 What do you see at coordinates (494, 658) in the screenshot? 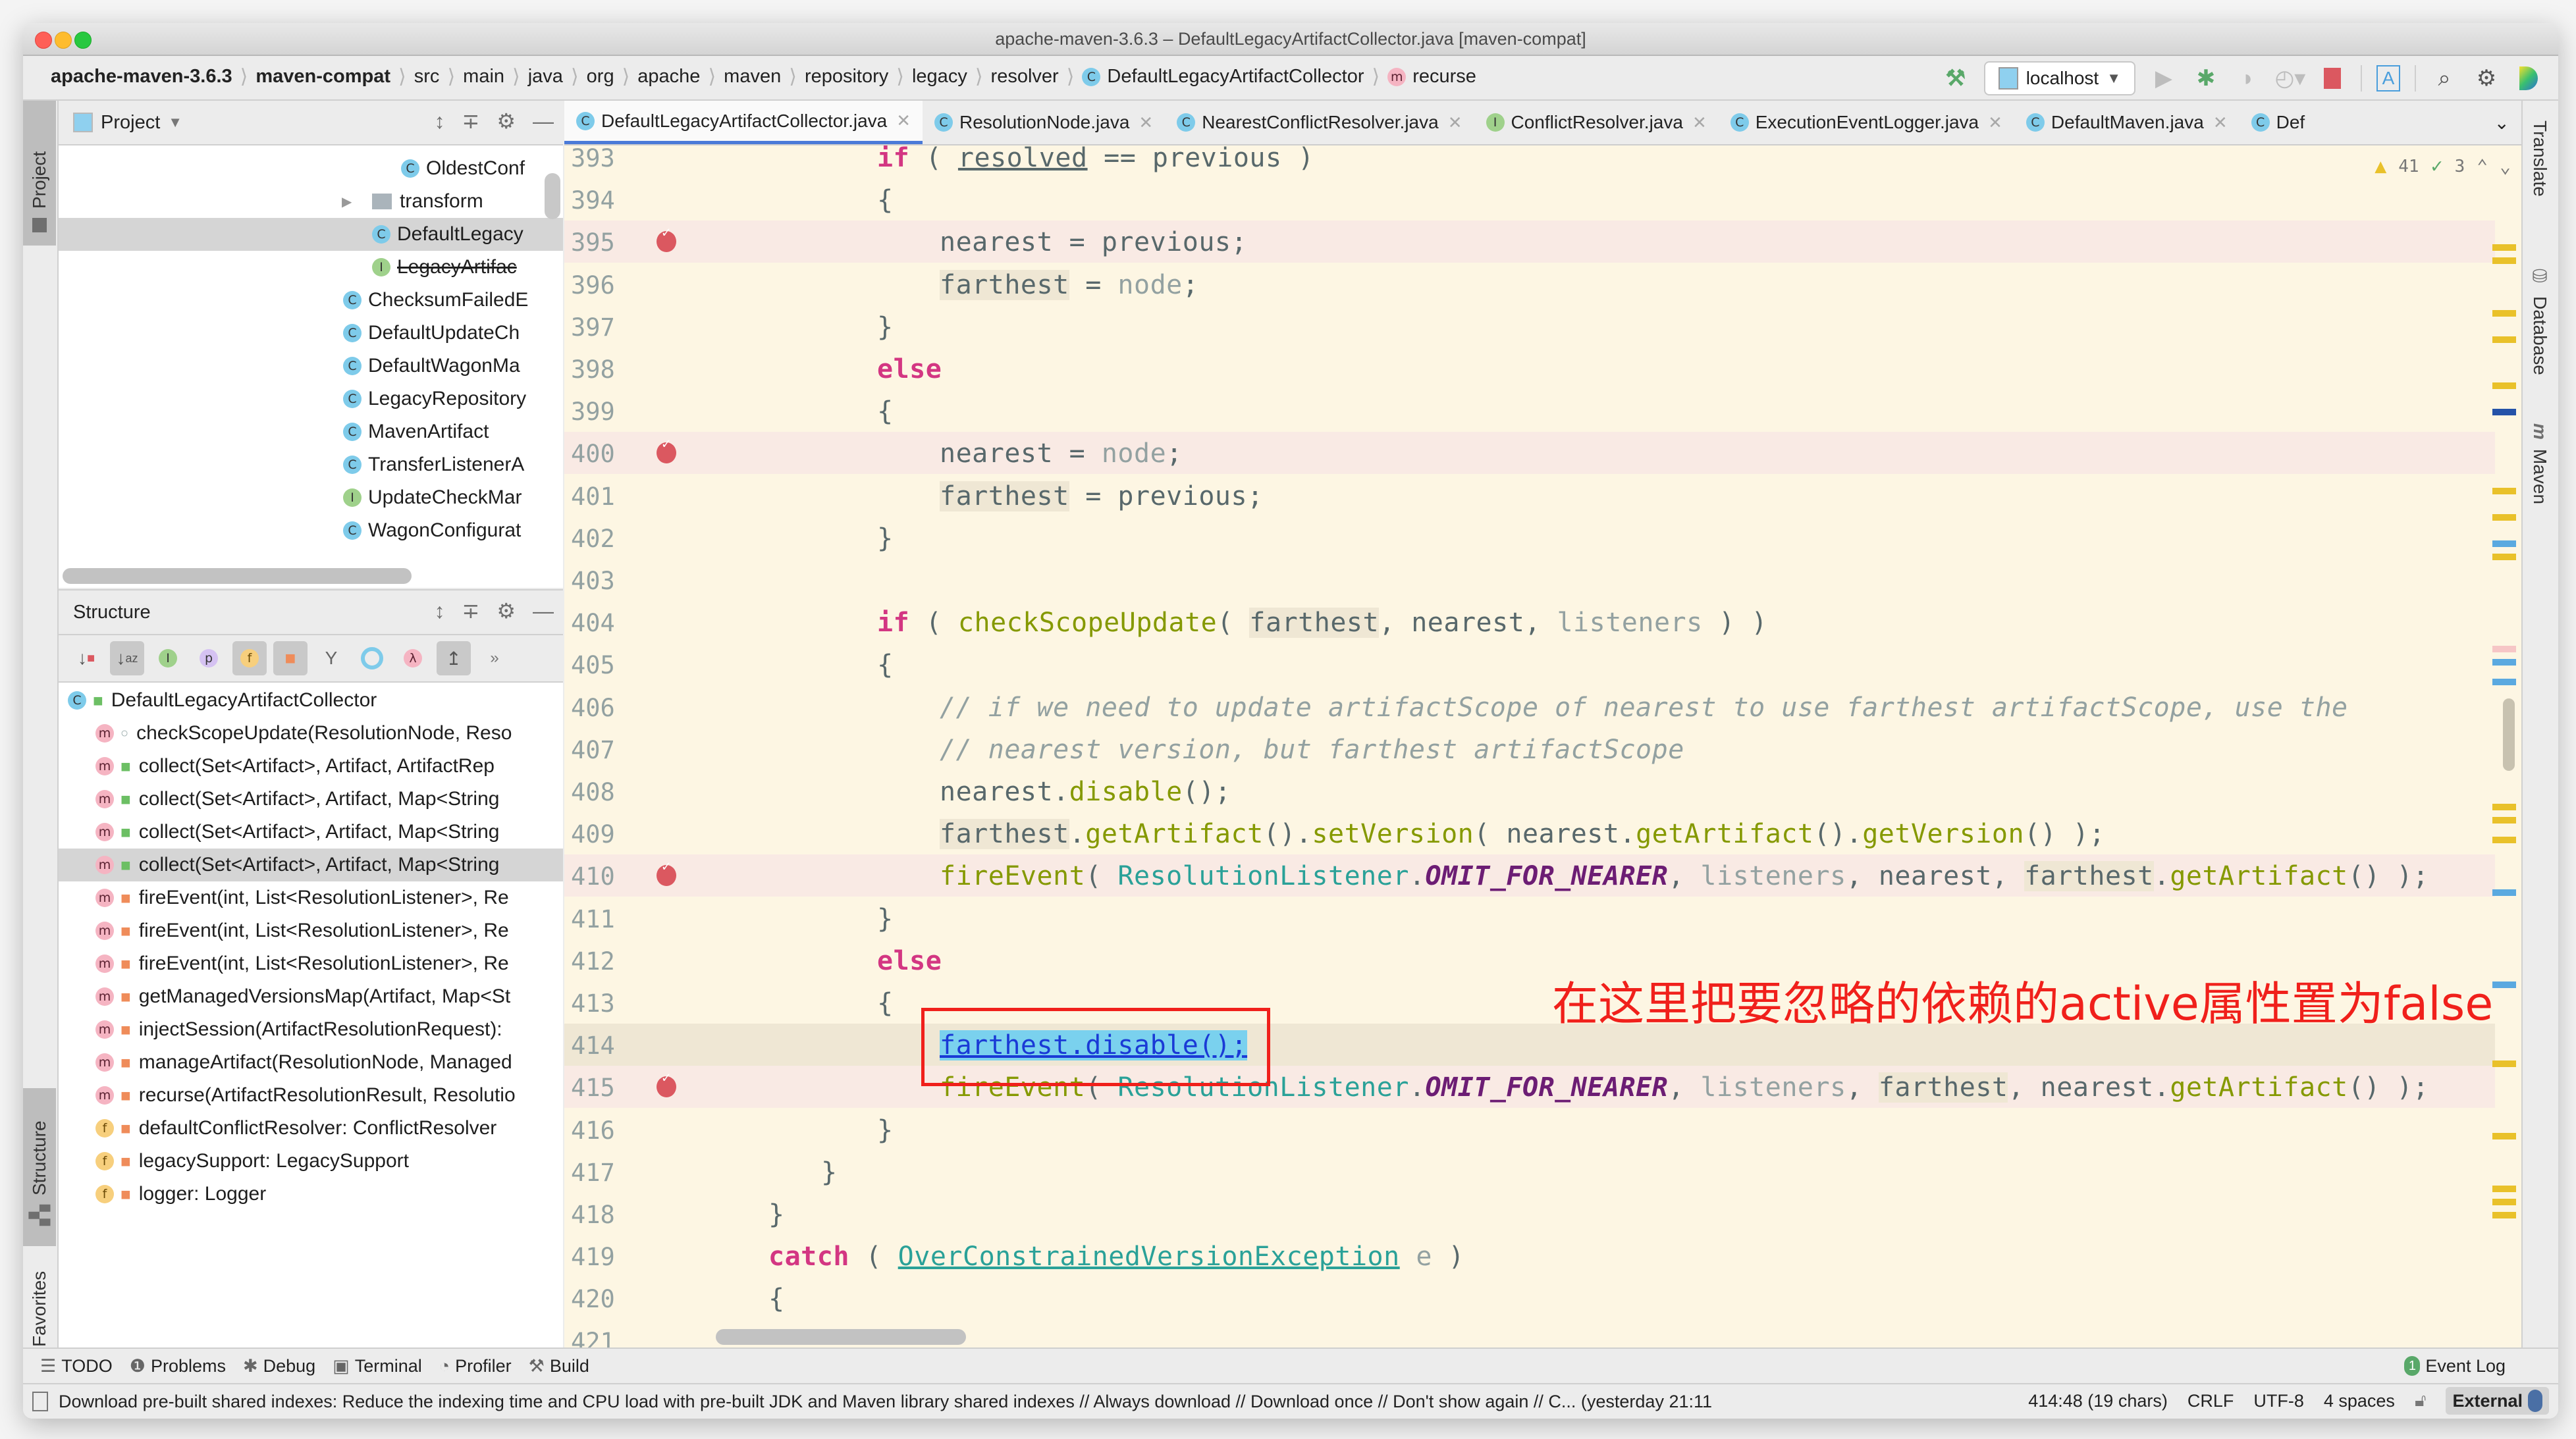
I see `more-options-icon: »` at bounding box center [494, 658].